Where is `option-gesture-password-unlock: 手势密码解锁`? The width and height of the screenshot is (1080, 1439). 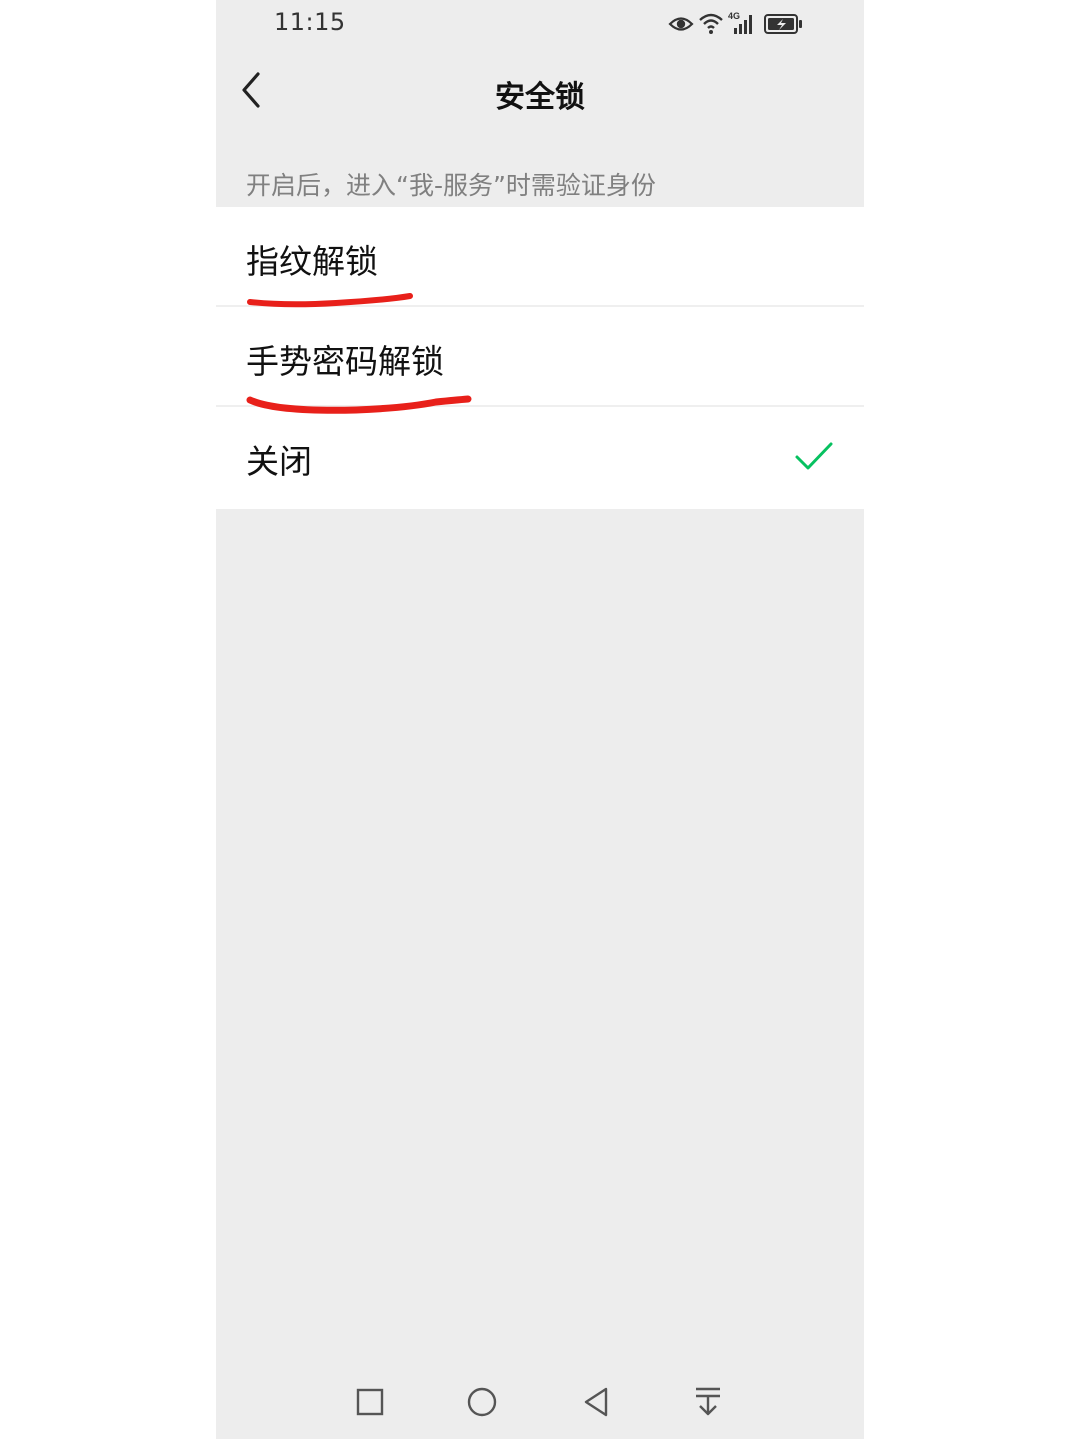 option-gesture-password-unlock: 手势密码解锁 is located at coordinates (540, 357).